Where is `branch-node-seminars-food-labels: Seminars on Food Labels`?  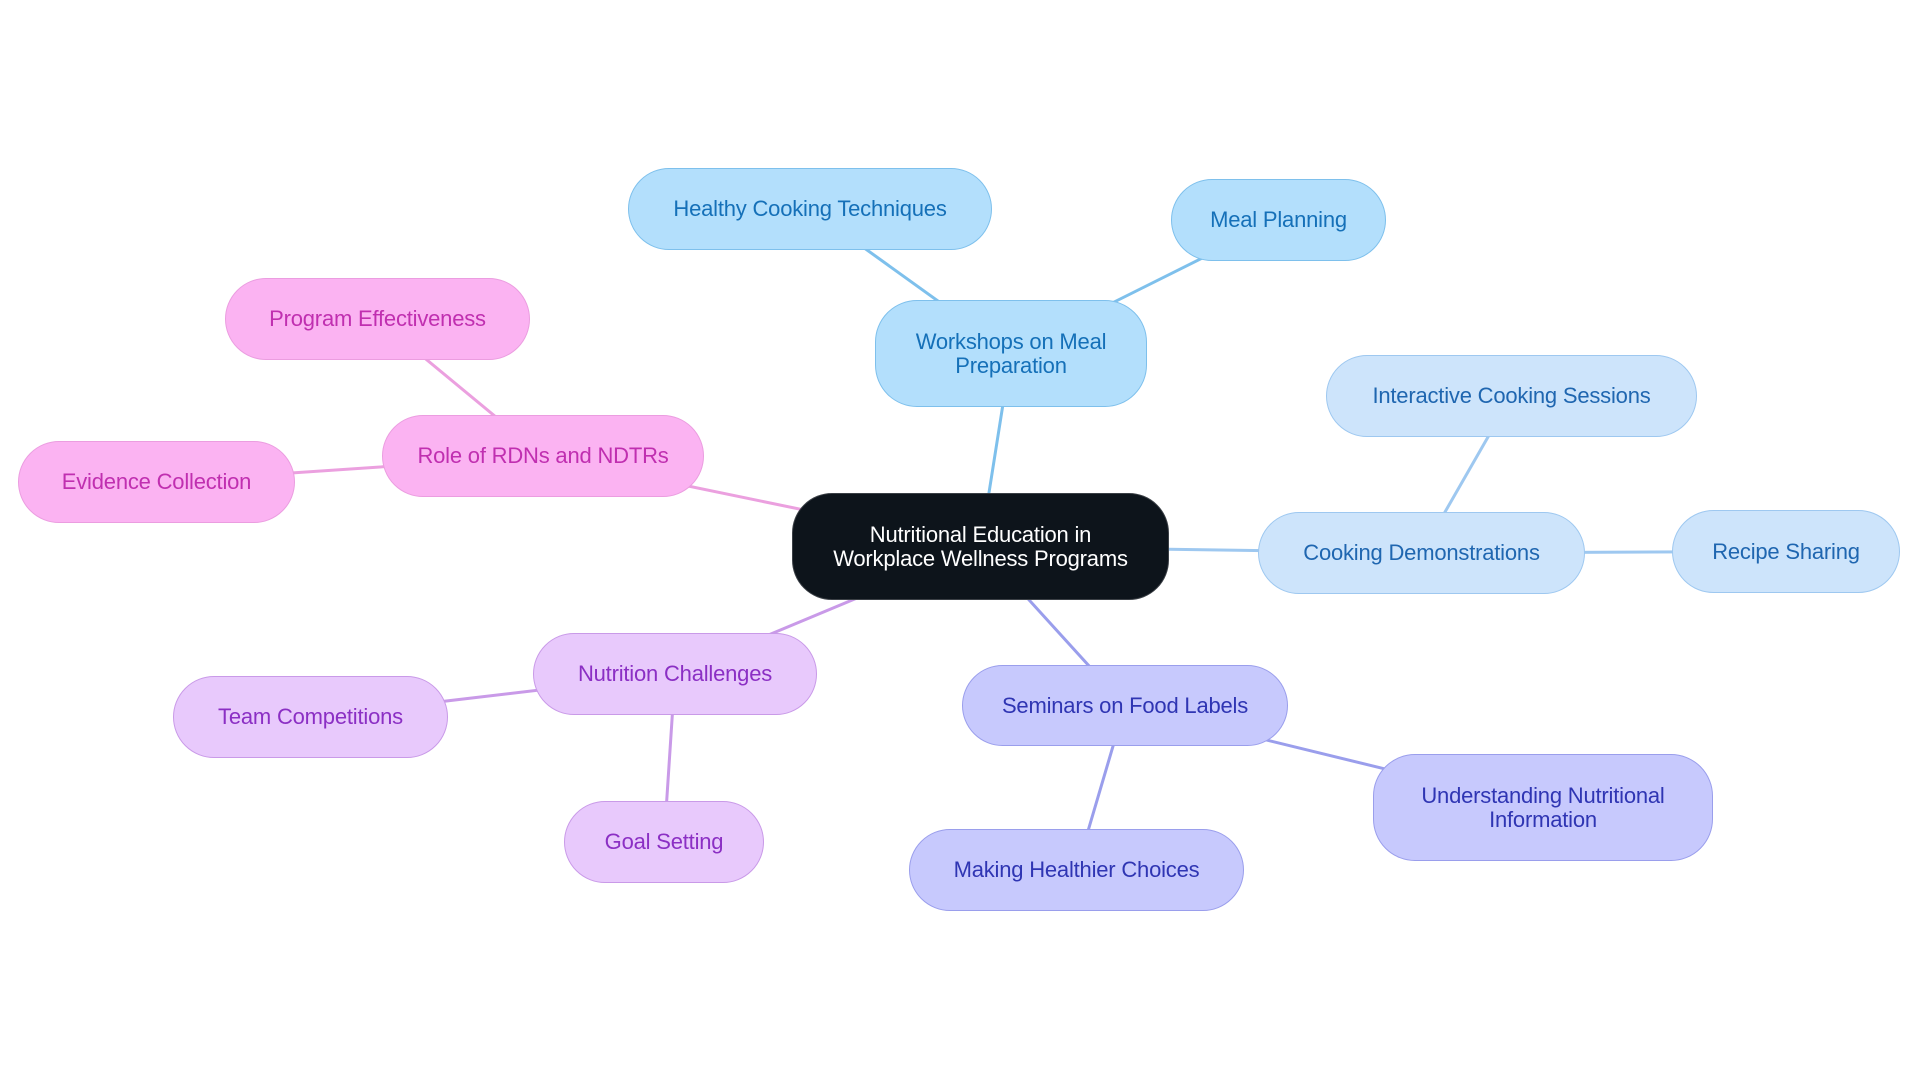 branch-node-seminars-food-labels: Seminars on Food Labels is located at coordinates (1125, 705).